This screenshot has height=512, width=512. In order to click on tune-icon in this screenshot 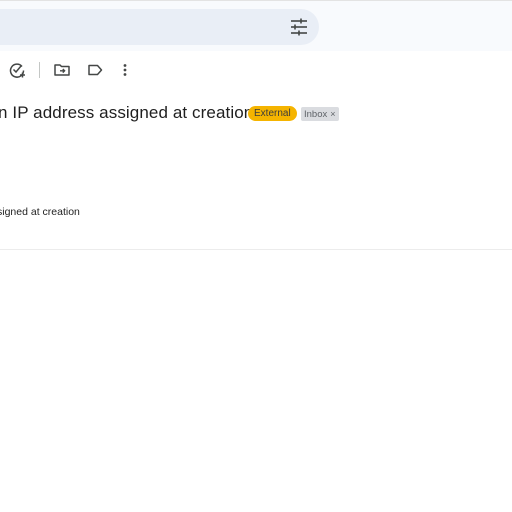, I will do `click(299, 27)`.